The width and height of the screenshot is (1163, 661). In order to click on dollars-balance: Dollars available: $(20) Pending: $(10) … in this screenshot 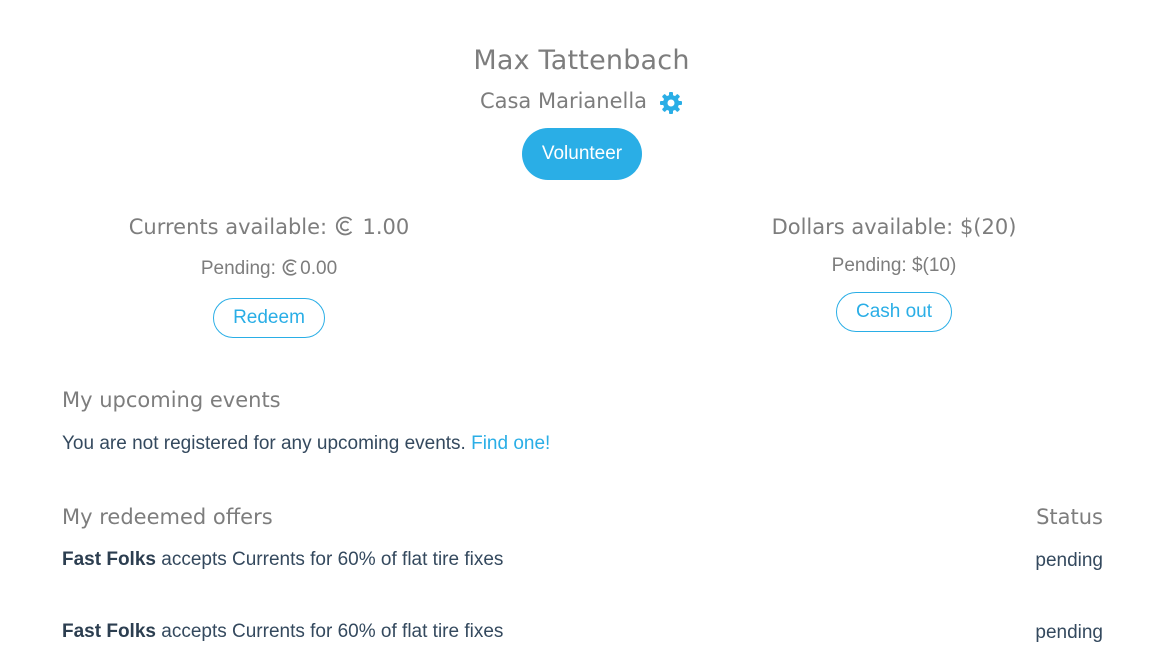, I will do `click(894, 270)`.